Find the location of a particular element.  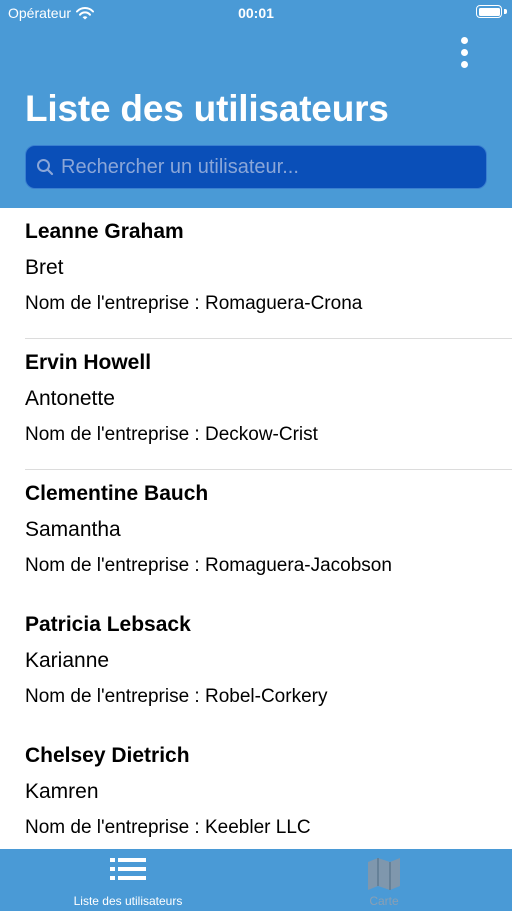

tab-bar: Liste des utilisateurs Carte is located at coordinates (256, 880).